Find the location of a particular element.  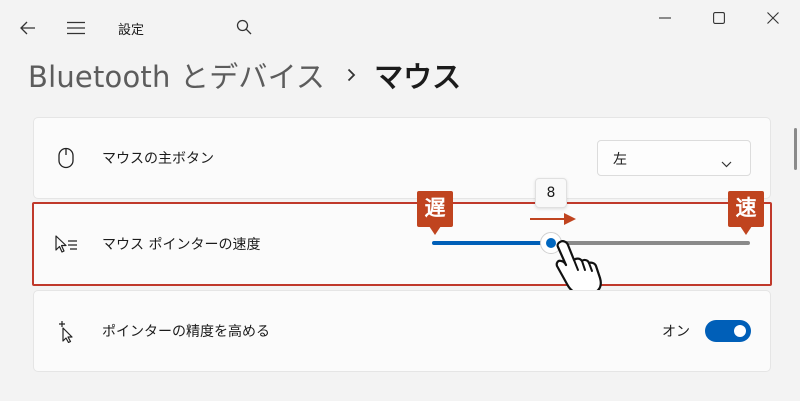

slider-value-tooltip: 8 is located at coordinates (551, 193).